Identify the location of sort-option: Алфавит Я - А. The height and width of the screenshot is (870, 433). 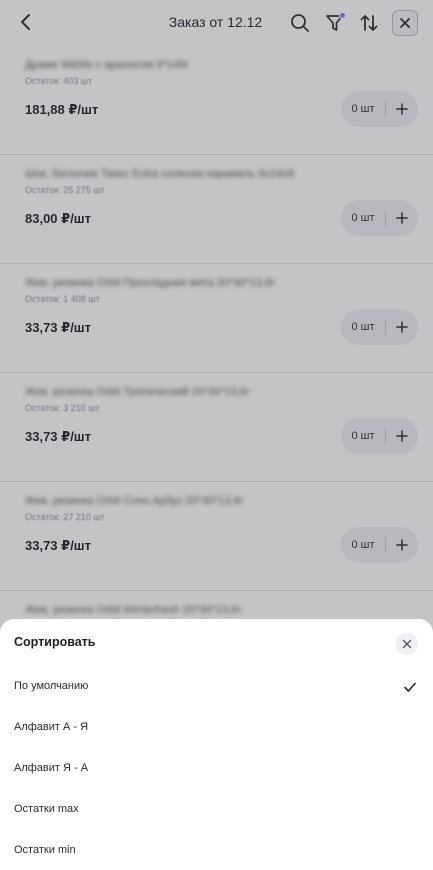
(216, 769).